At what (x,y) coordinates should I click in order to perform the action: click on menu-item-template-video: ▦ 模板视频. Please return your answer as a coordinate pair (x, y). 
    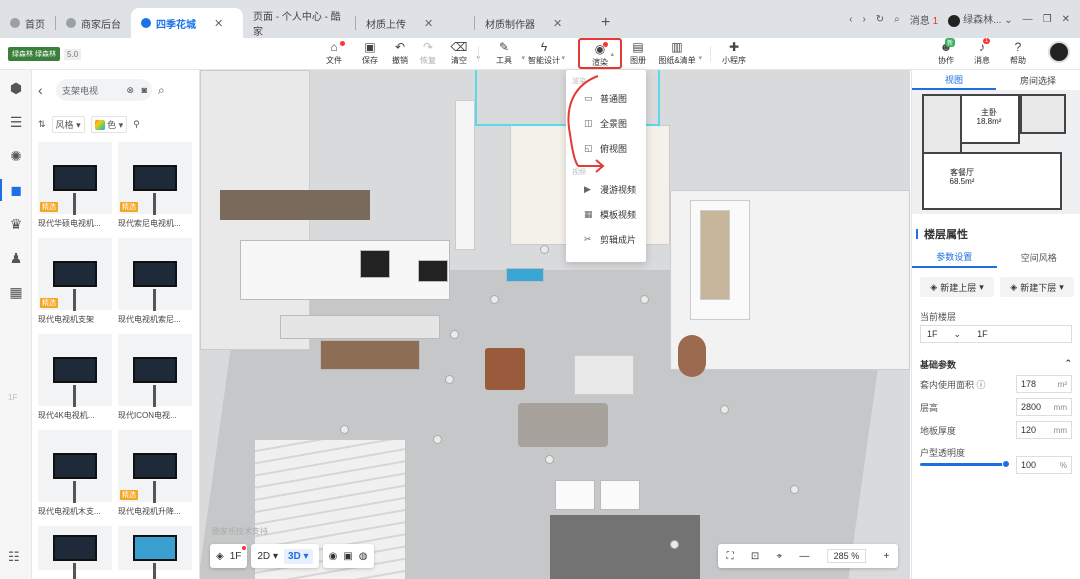
    Looking at the image, I should click on (606, 214).